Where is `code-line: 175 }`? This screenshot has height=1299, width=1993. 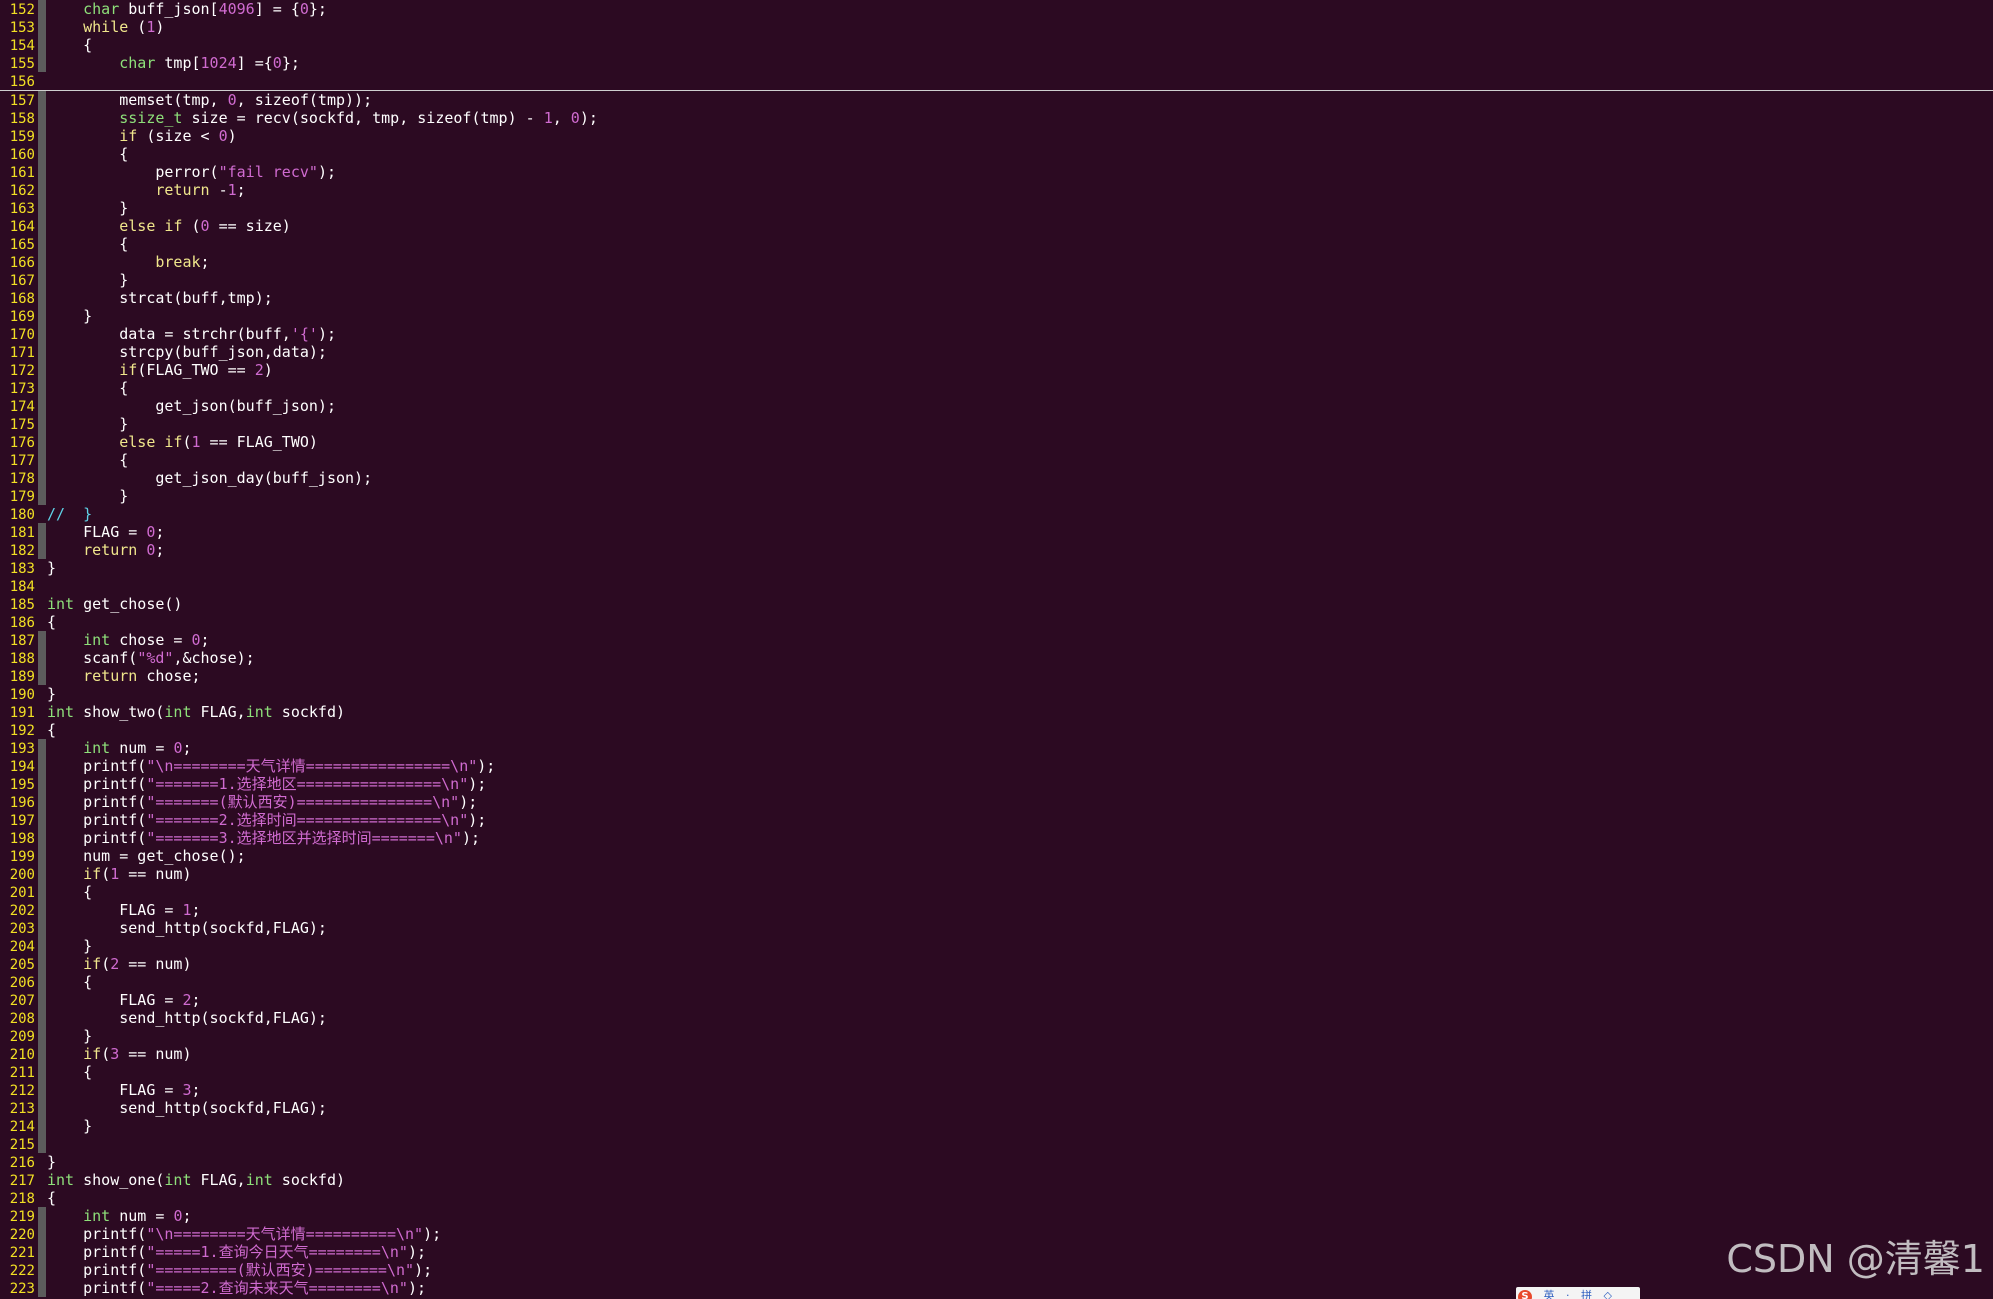
code-line: 175 } is located at coordinates (996, 424).